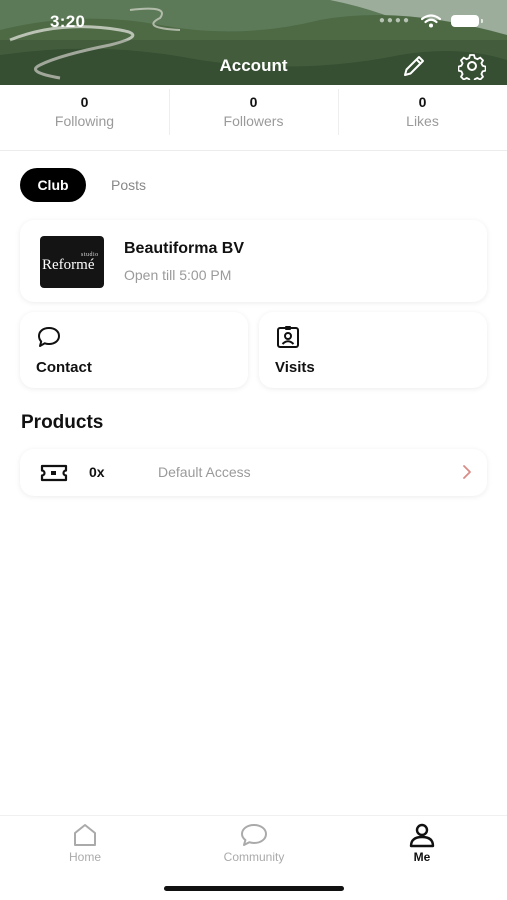 The width and height of the screenshot is (507, 900). What do you see at coordinates (178, 275) in the screenshot?
I see `club-hours: Open till 5:00 PM` at bounding box center [178, 275].